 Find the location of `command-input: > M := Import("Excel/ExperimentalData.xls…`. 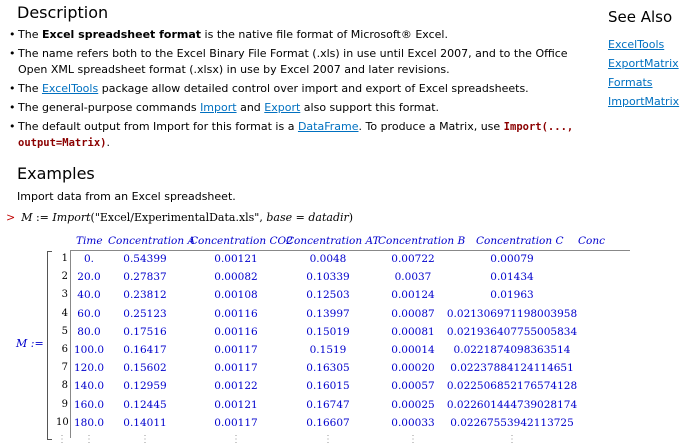

command-input: > M := Import("Excel/ExperimentalData.xls… is located at coordinates (179, 217).